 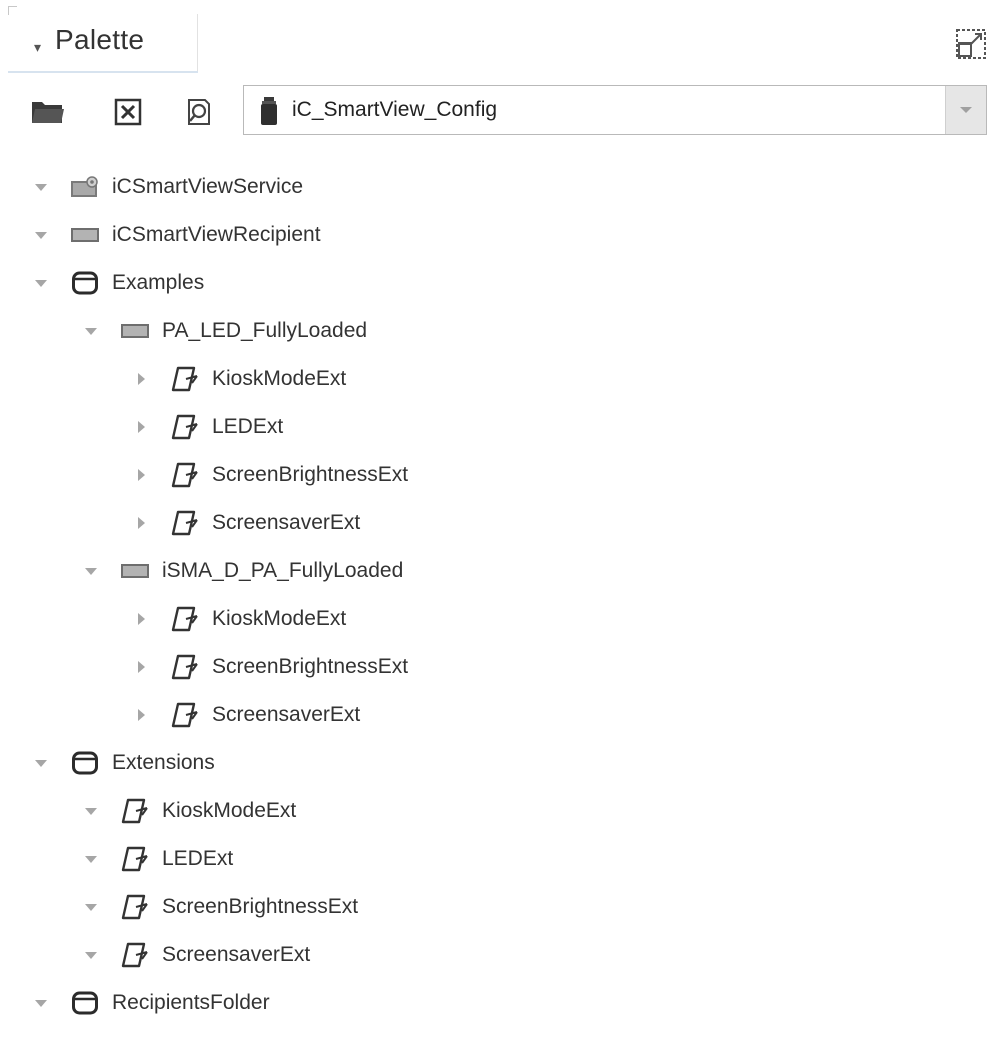 What do you see at coordinates (499, 37) in the screenshot?
I see `palette-header: ▾ Palette` at bounding box center [499, 37].